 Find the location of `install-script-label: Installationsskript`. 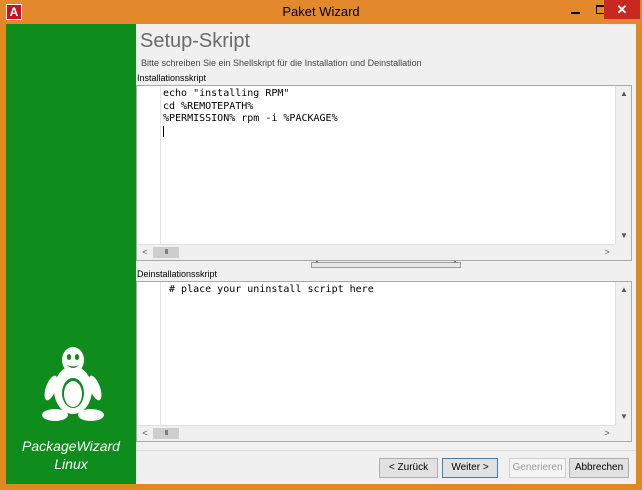

install-script-label: Installationsskript is located at coordinates (172, 78).